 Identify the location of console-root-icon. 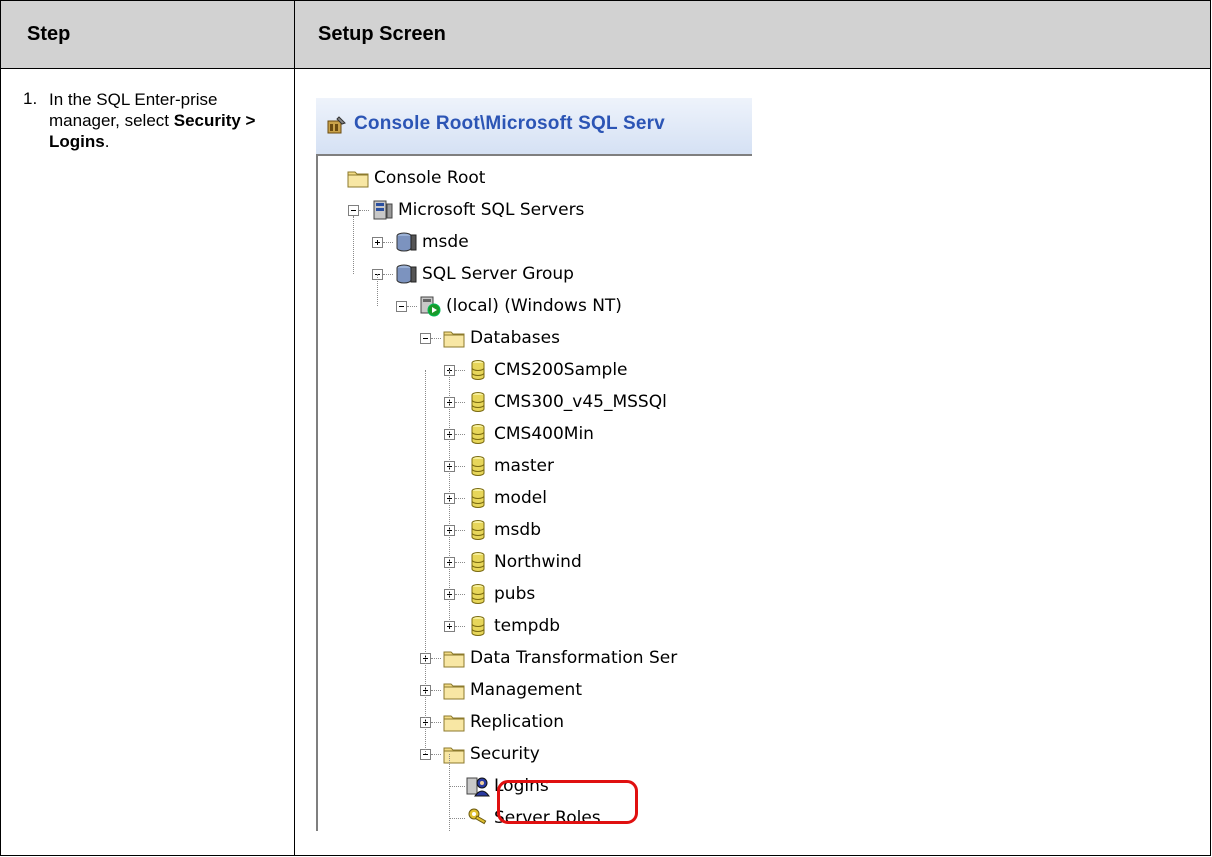
(336, 125).